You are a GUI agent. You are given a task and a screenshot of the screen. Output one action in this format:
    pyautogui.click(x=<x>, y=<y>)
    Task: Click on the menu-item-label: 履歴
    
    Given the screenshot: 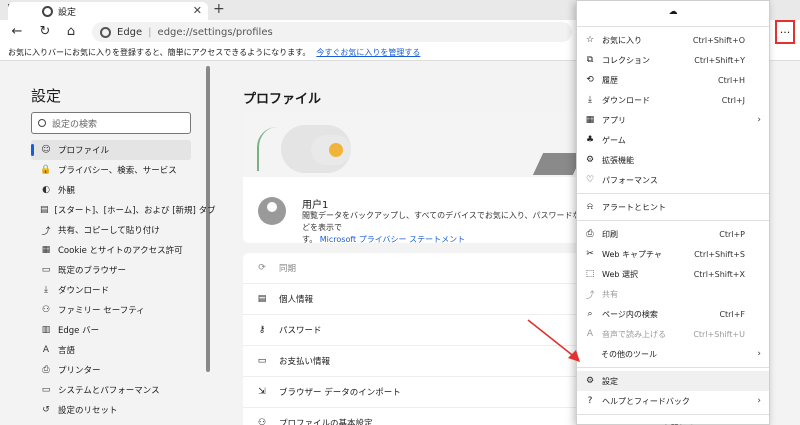 What is the action you would take?
    pyautogui.click(x=610, y=80)
    